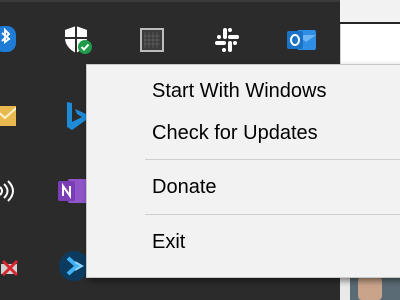 The width and height of the screenshot is (400, 300). Describe the element at coordinates (73, 191) in the screenshot. I see `onenote-icon` at that location.